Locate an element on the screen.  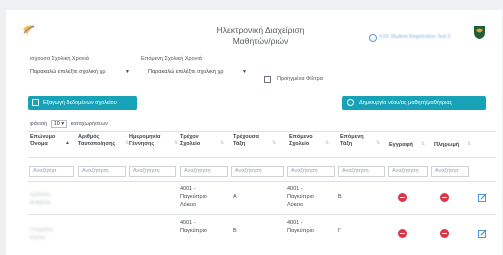
column-header-line: Επόμενο is located at coordinates (301, 137).